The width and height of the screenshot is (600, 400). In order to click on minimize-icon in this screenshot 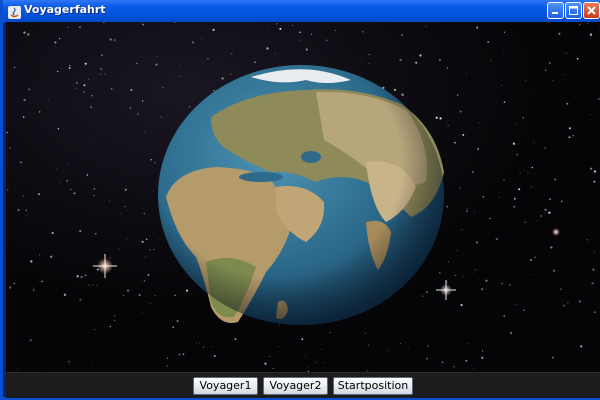, I will do `click(555, 13)`.